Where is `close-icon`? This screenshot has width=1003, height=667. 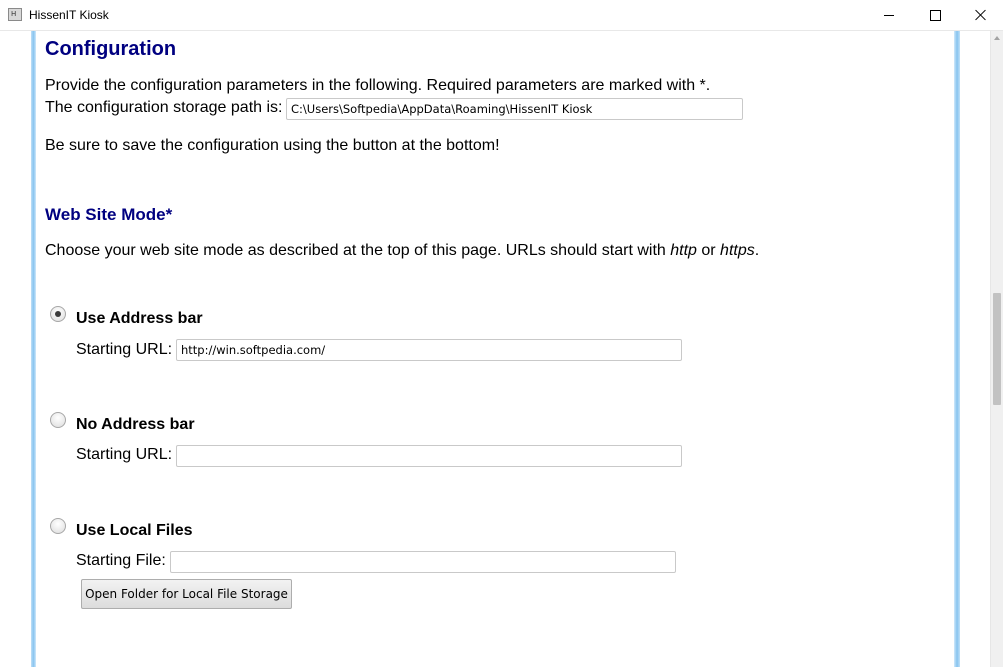 close-icon is located at coordinates (981, 15).